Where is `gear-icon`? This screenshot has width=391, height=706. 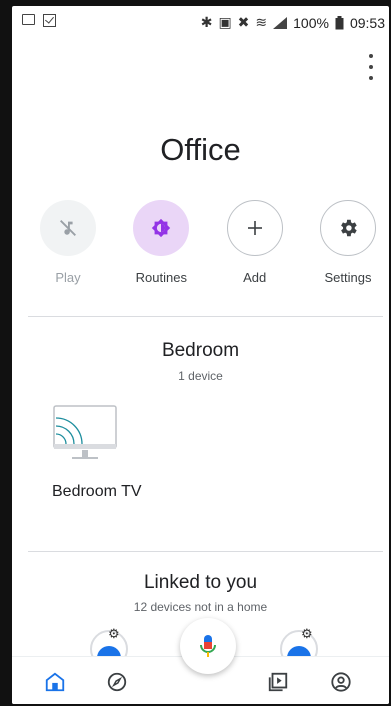
gear-icon is located at coordinates (349, 228).